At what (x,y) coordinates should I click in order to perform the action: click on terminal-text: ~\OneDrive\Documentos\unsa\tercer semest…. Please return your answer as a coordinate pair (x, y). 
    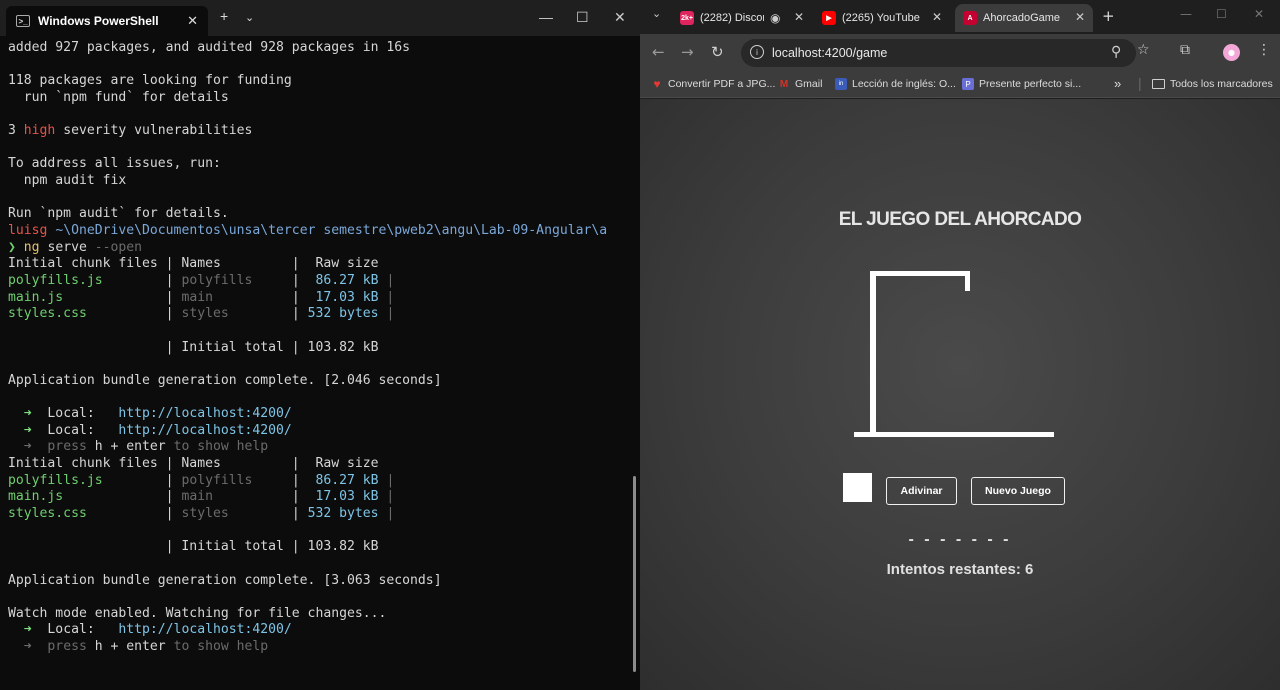
    Looking at the image, I should click on (331, 231).